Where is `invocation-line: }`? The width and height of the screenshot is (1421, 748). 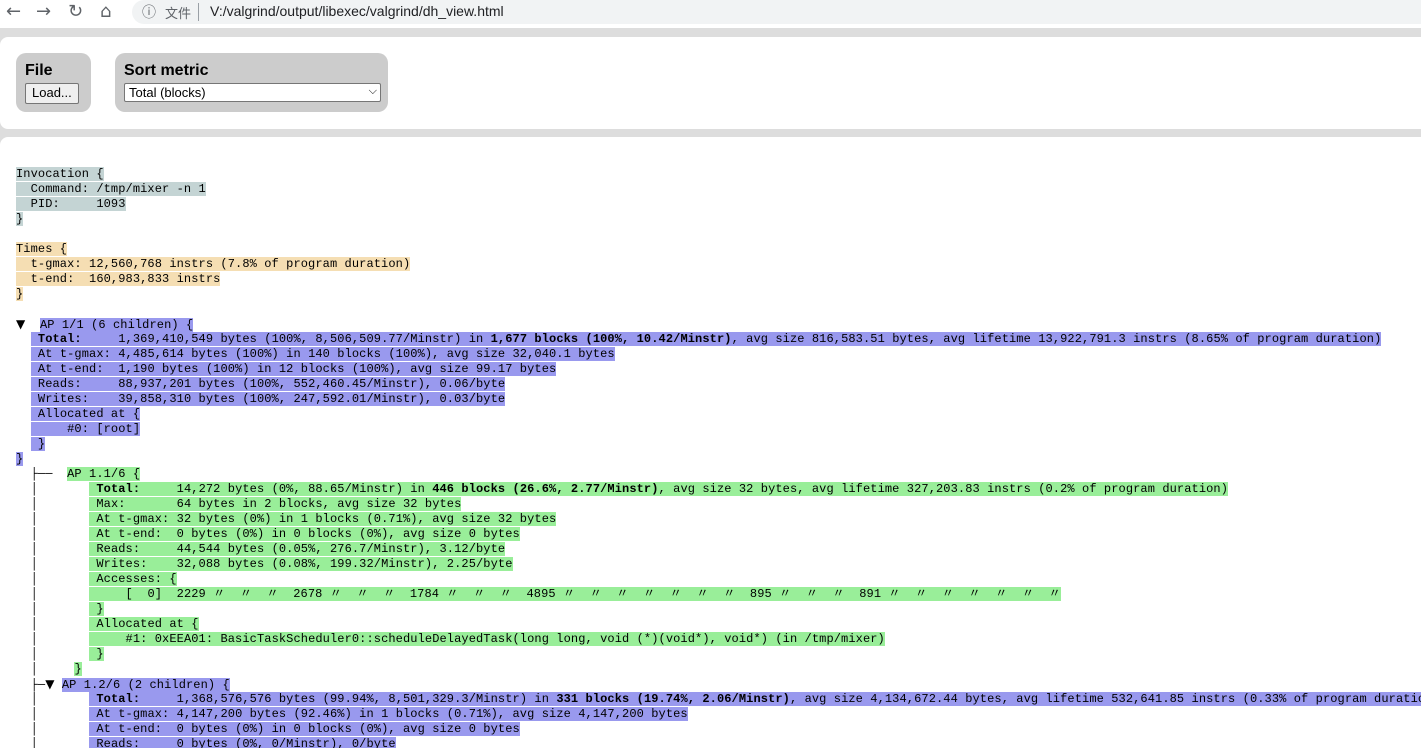 invocation-line: } is located at coordinates (20, 219).